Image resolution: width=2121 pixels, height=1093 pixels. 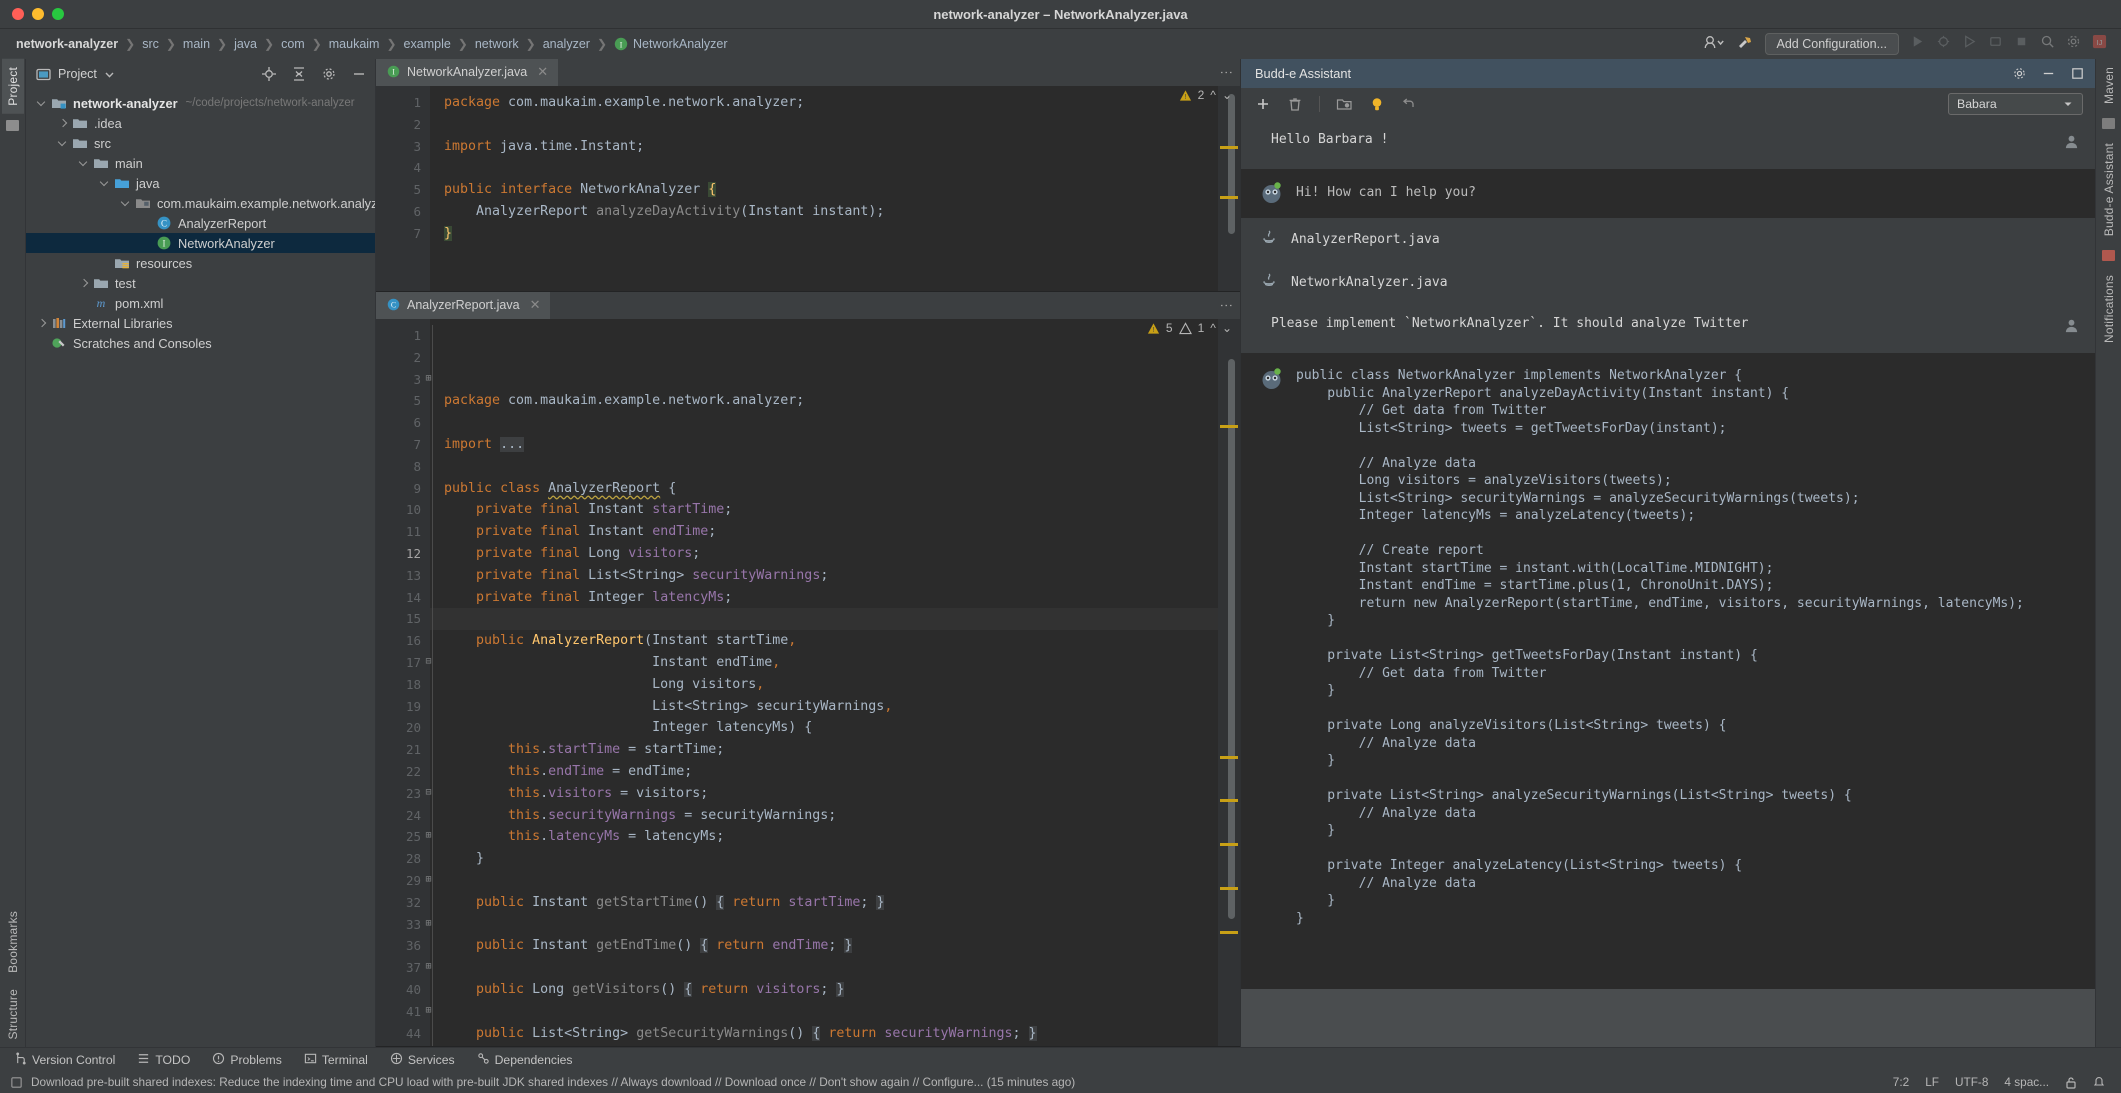 What do you see at coordinates (2021, 44) in the screenshot?
I see `stop-icon` at bounding box center [2021, 44].